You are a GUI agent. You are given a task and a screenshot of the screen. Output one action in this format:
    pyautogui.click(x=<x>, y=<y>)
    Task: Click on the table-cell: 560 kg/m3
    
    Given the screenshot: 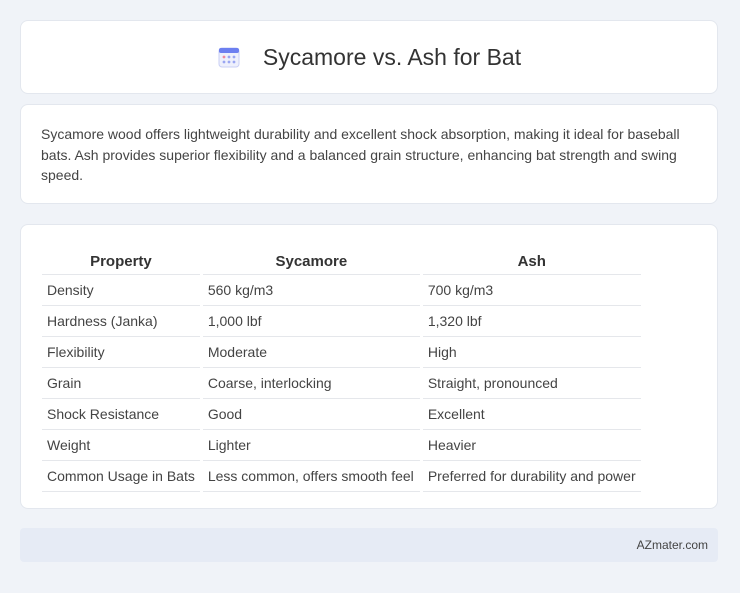 What is the action you would take?
    pyautogui.click(x=311, y=290)
    